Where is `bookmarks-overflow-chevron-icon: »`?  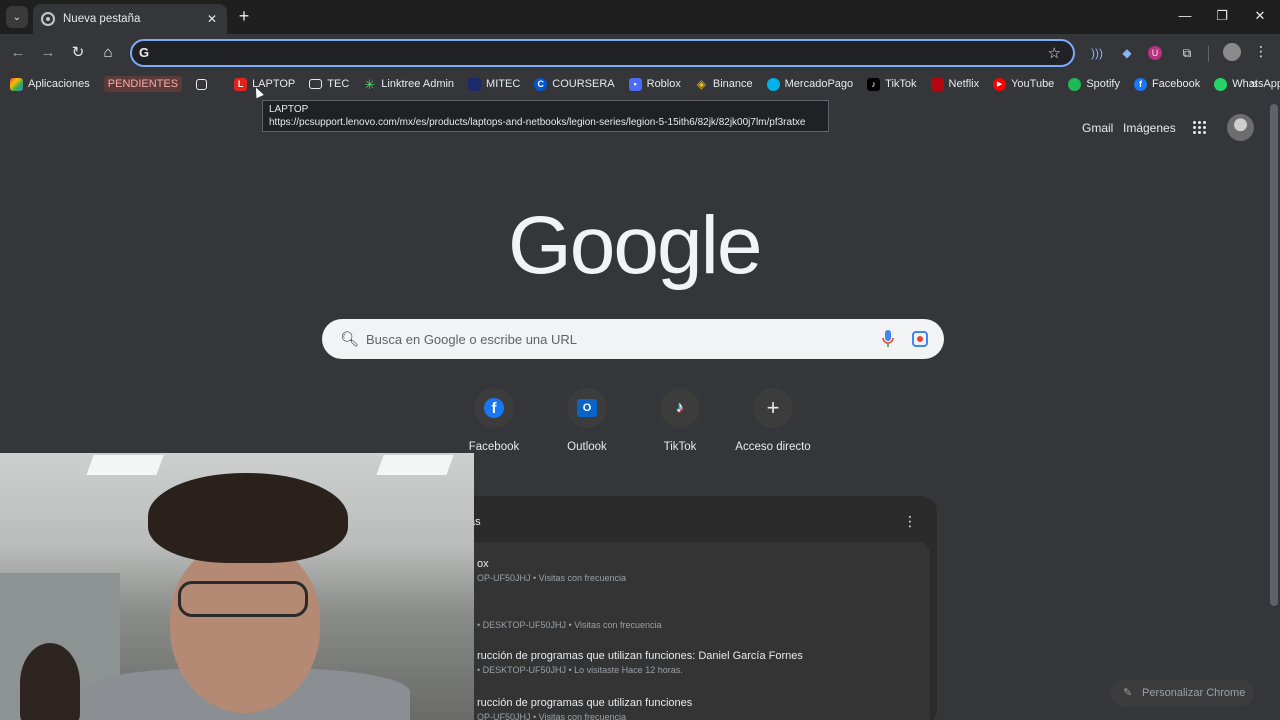
bookmarks-overflow-chevron-icon: » is located at coordinates (1254, 83).